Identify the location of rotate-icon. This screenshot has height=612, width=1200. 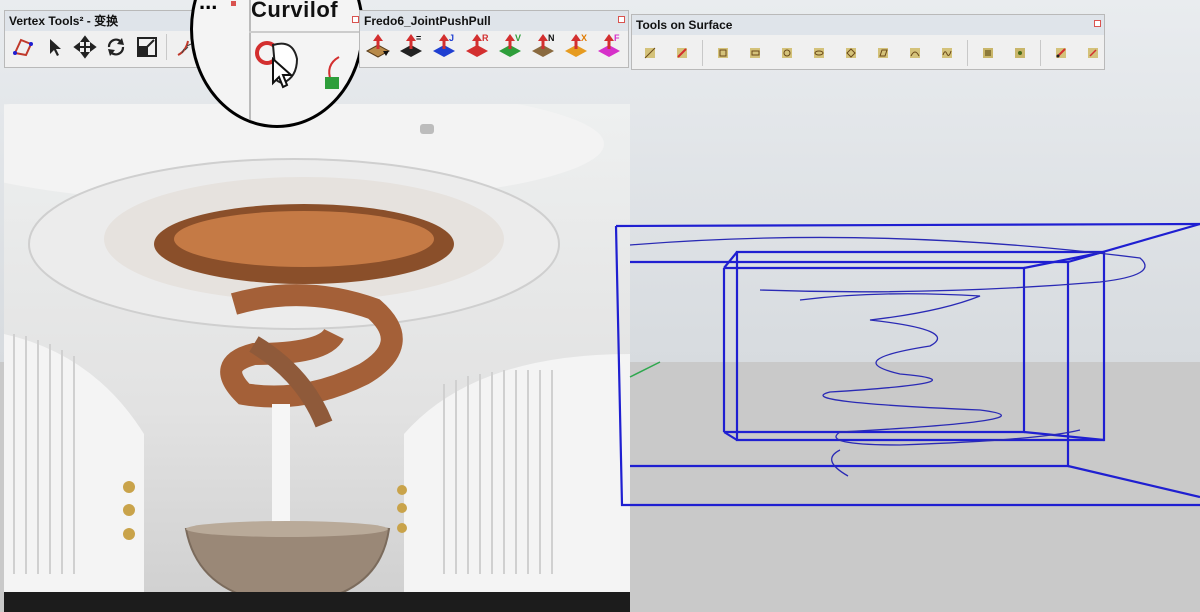
(116, 47).